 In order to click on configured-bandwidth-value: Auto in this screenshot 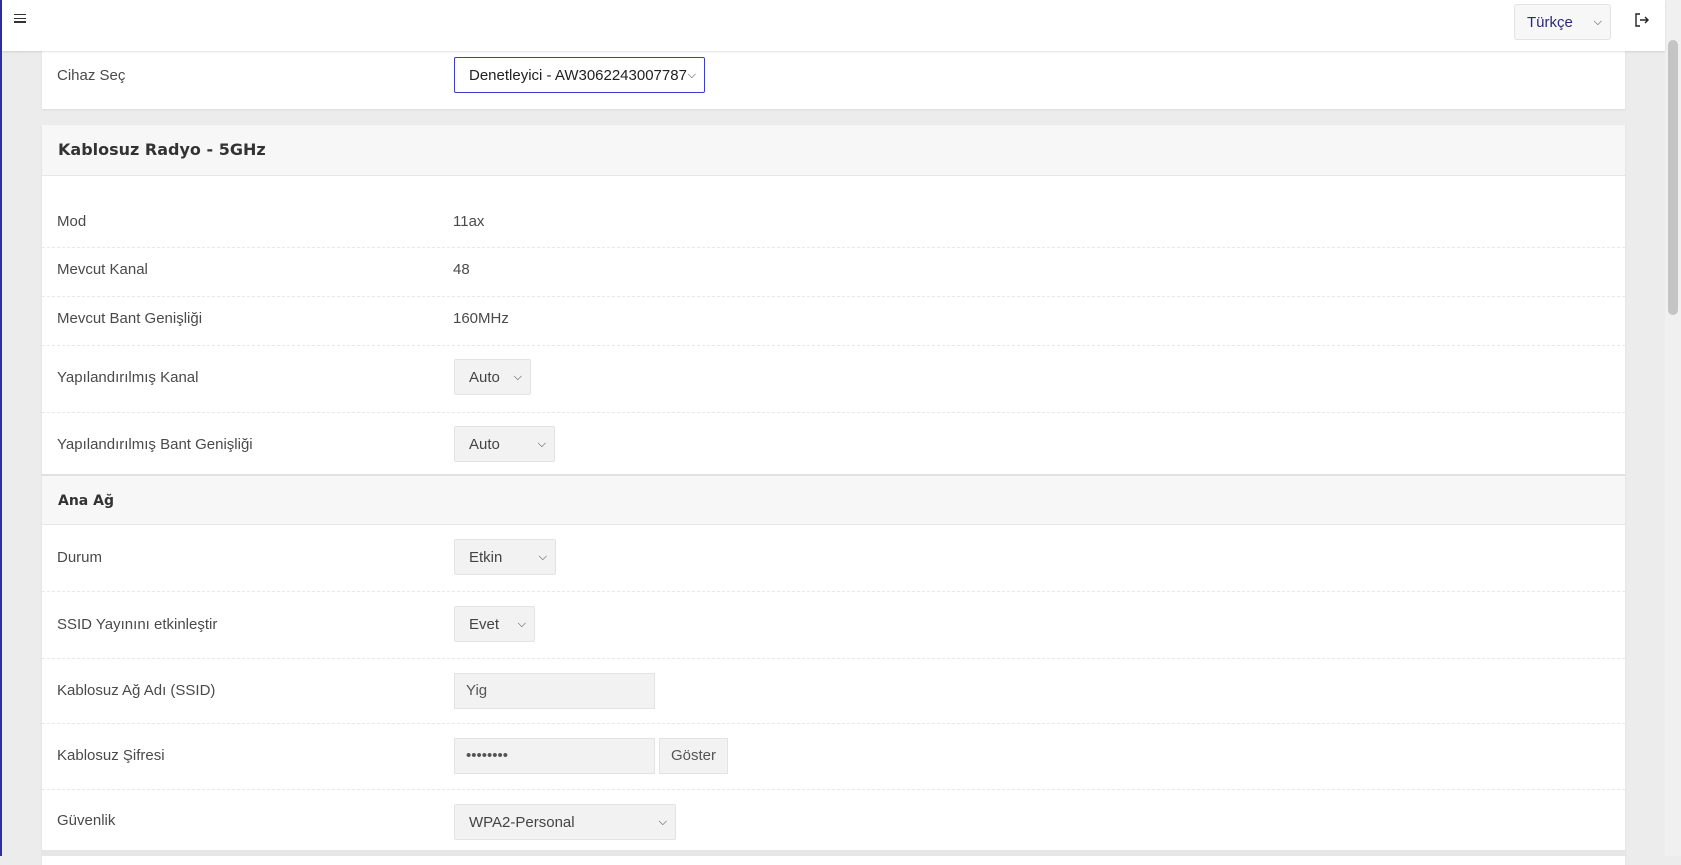, I will do `click(484, 444)`.